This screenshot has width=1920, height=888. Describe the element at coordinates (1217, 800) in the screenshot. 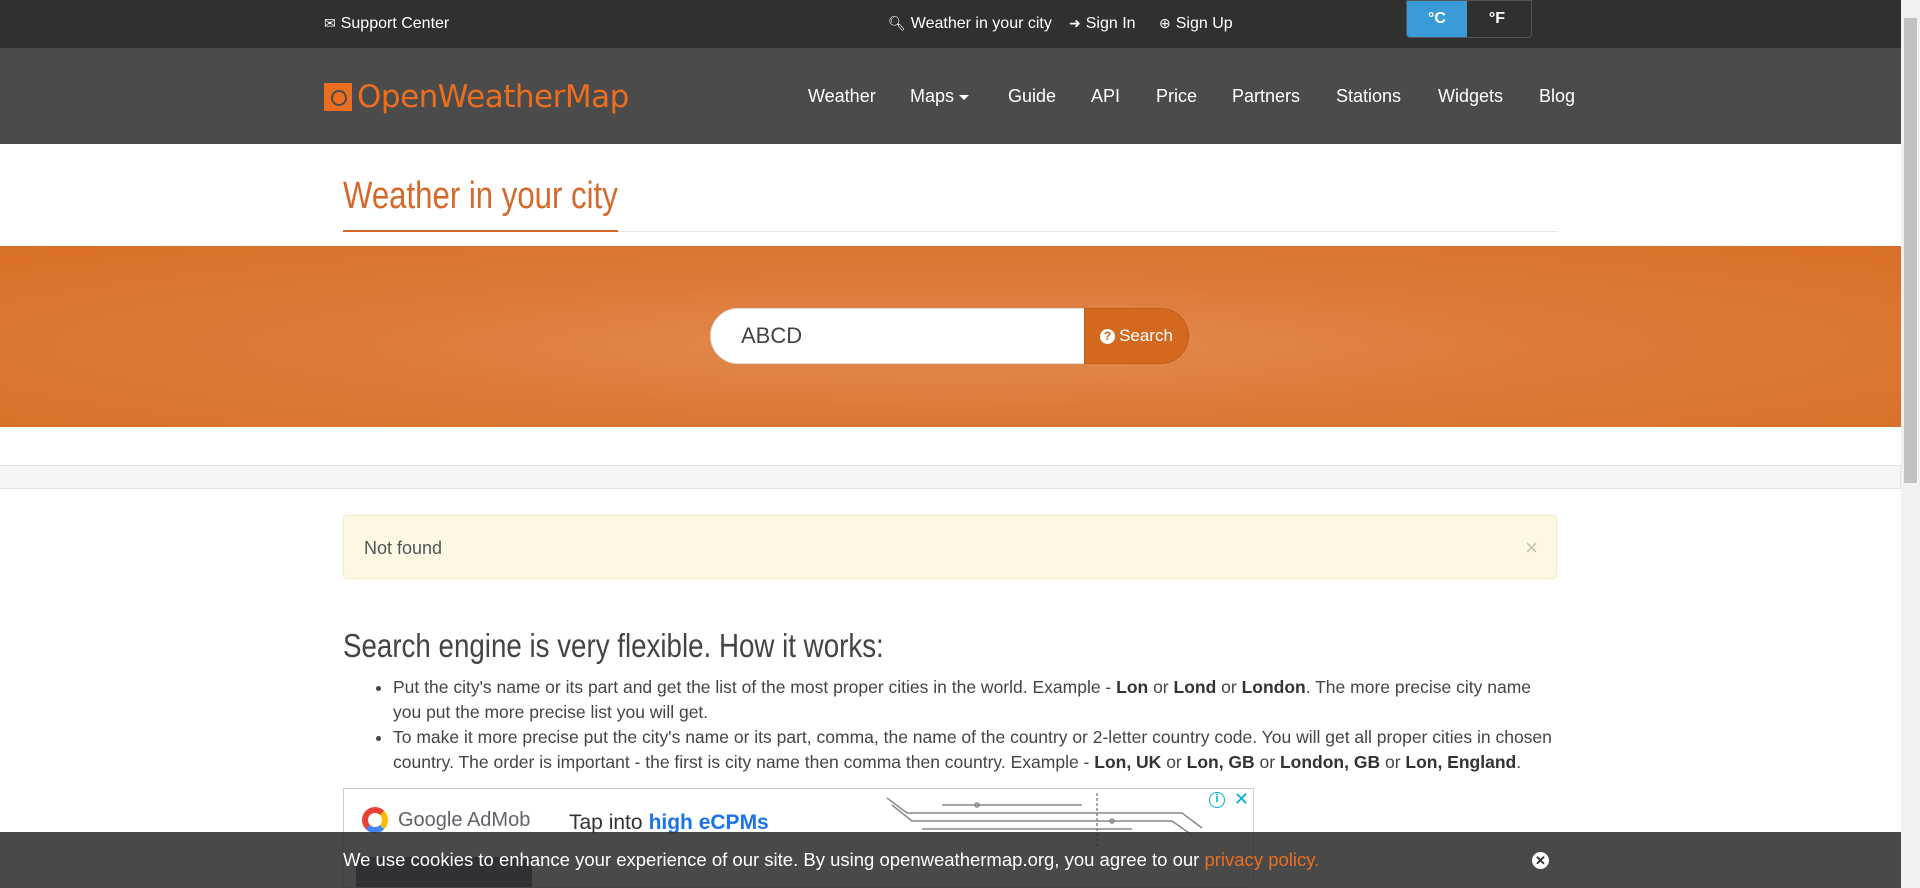

I see `adchoices-icon: i` at that location.